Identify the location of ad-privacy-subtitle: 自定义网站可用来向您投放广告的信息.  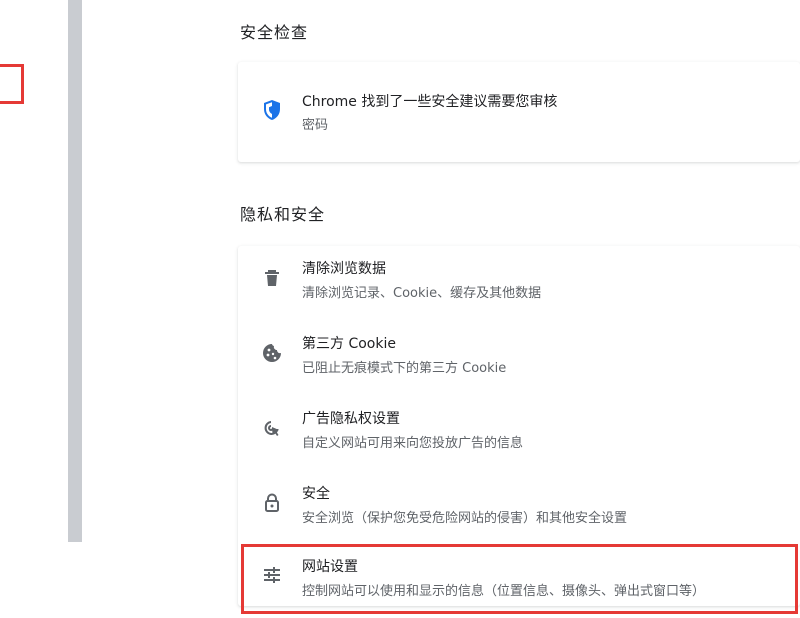
(413, 443).